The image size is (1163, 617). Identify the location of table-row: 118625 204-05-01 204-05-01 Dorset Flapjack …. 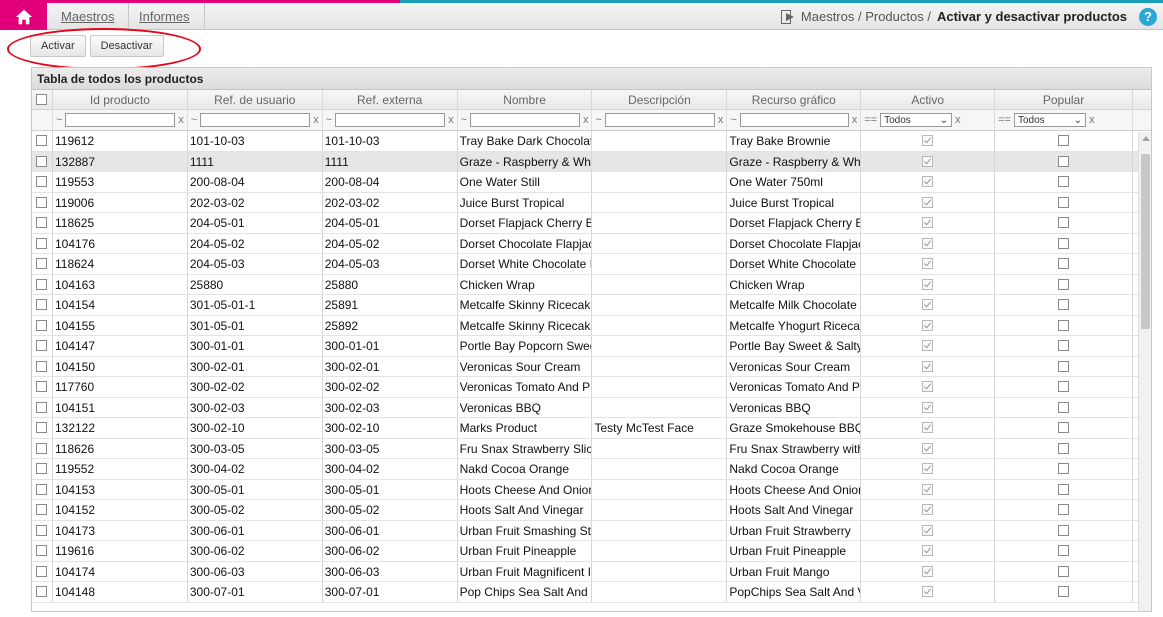
(591, 223).